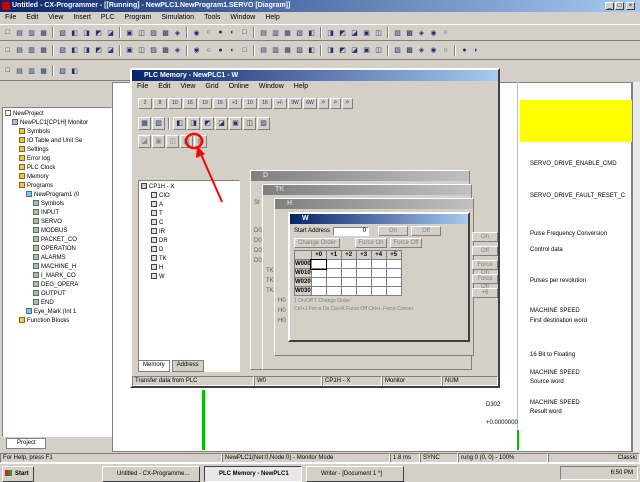  I want to click on tb2-tool-14-icon: ◉, so click(196, 50).